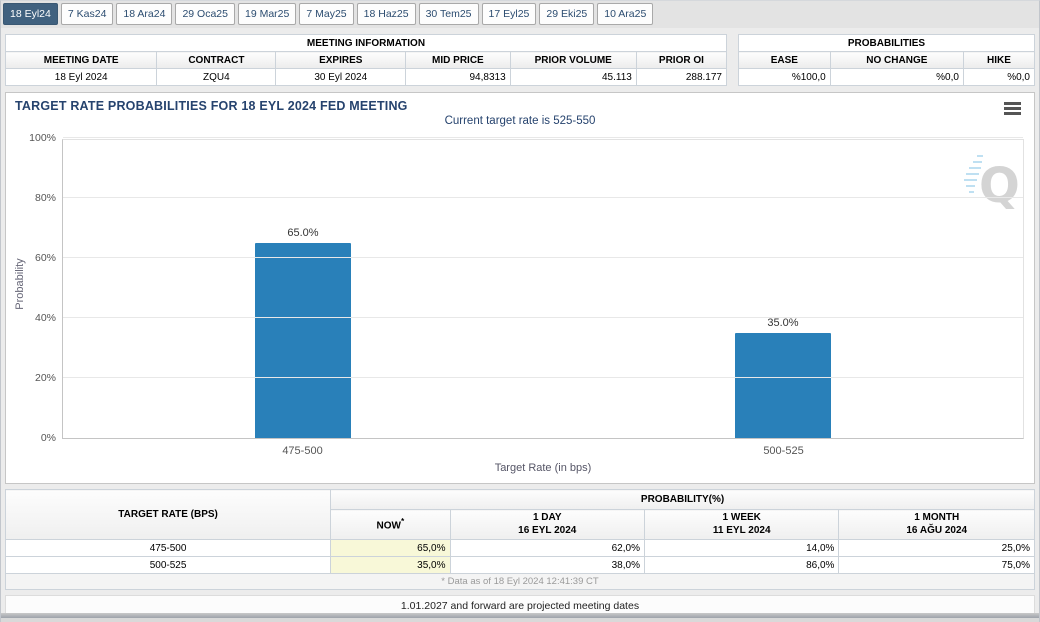 The height and width of the screenshot is (622, 1040). Describe the element at coordinates (216, 60) in the screenshot. I see `column-header: CONTRACT` at that location.